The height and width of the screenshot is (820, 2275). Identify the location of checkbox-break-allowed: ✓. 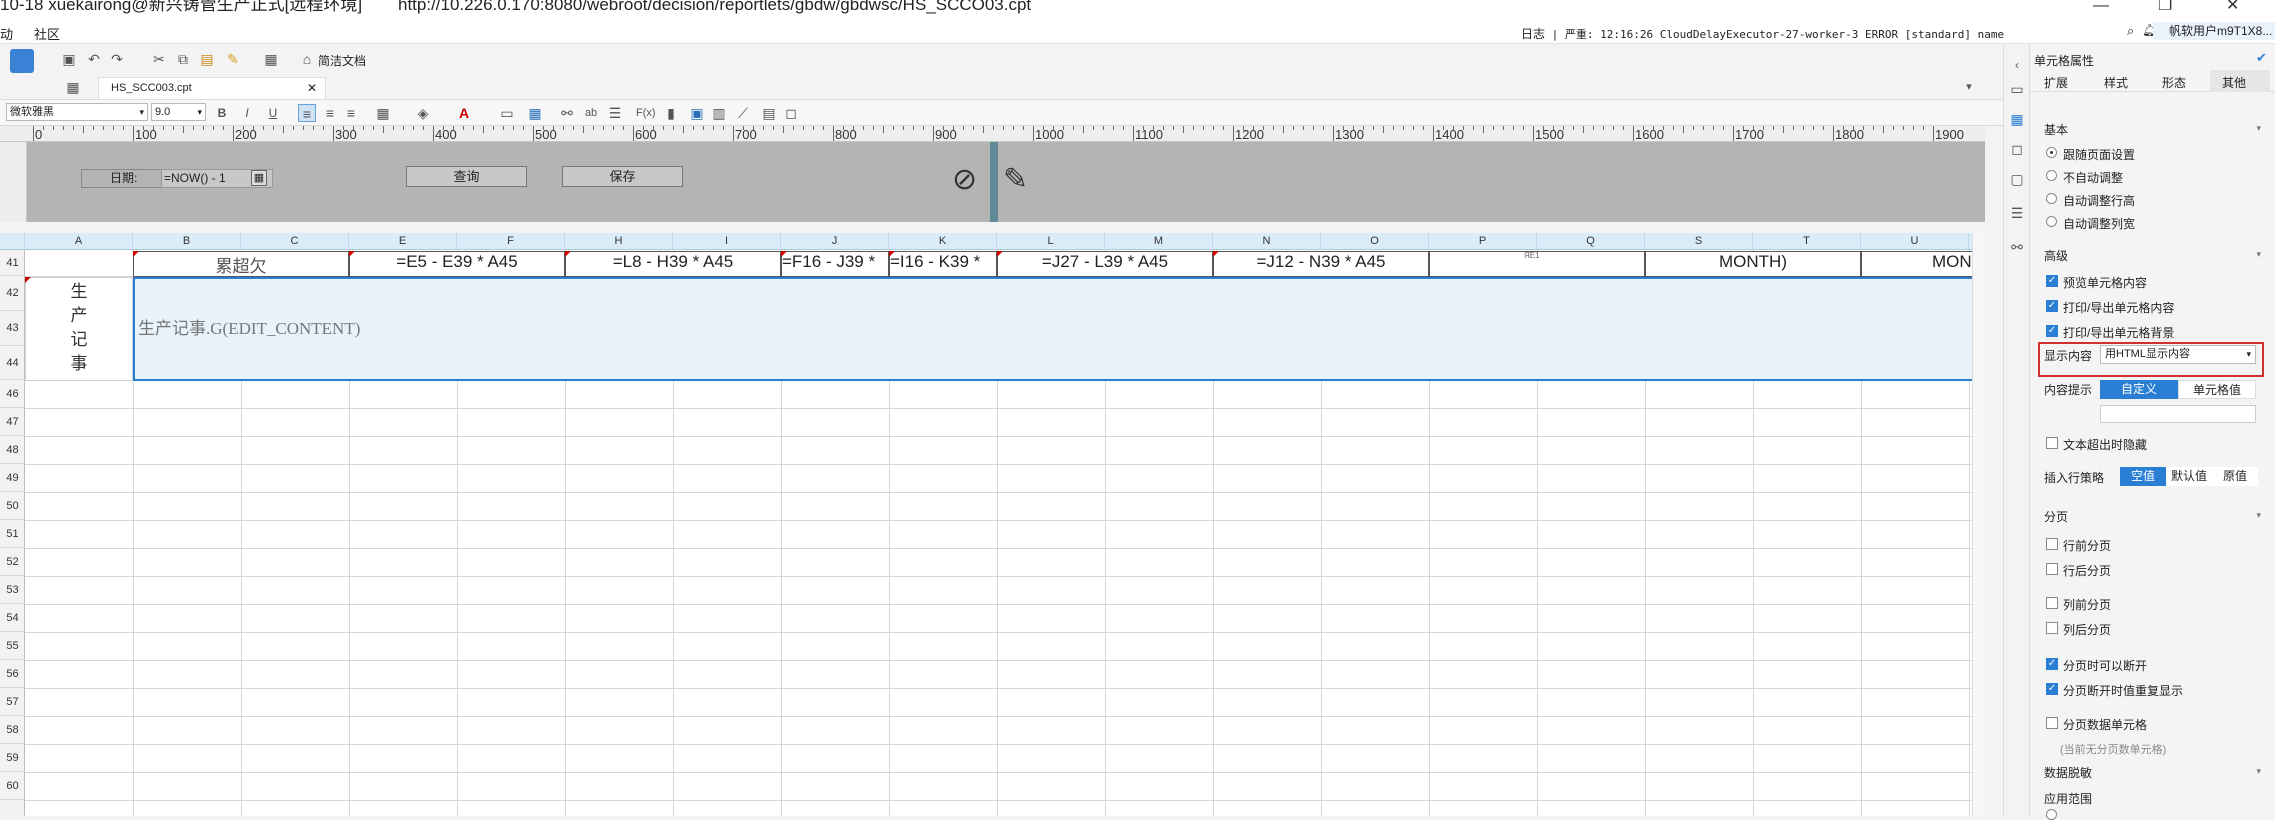
(2052, 664).